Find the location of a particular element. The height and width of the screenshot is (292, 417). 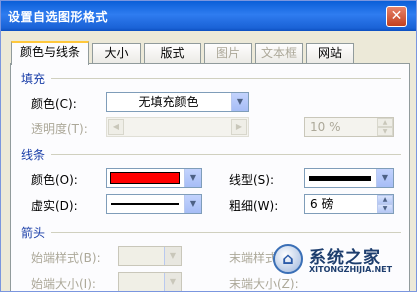

tab-label: 文本框 is located at coordinates (278, 53).